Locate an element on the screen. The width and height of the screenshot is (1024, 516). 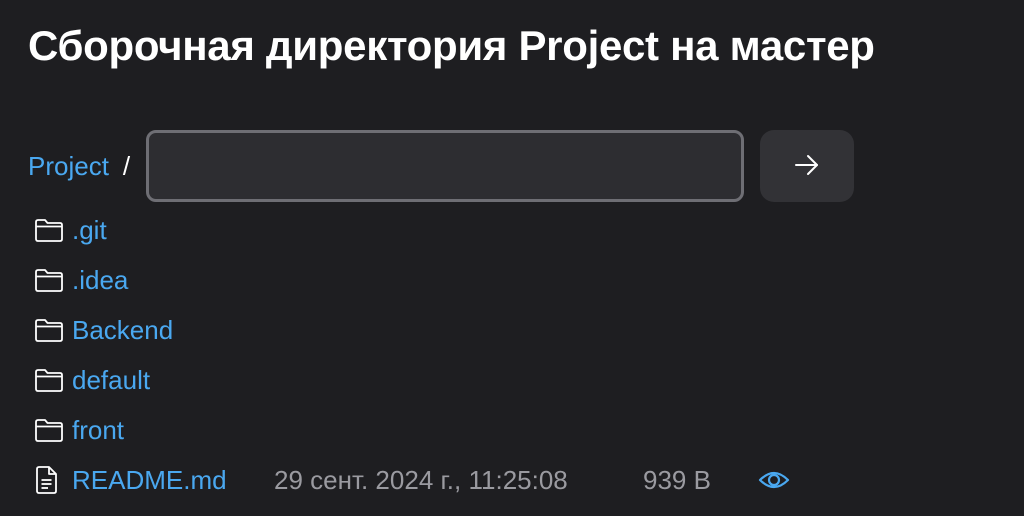
arrow-right-icon is located at coordinates (807, 166).